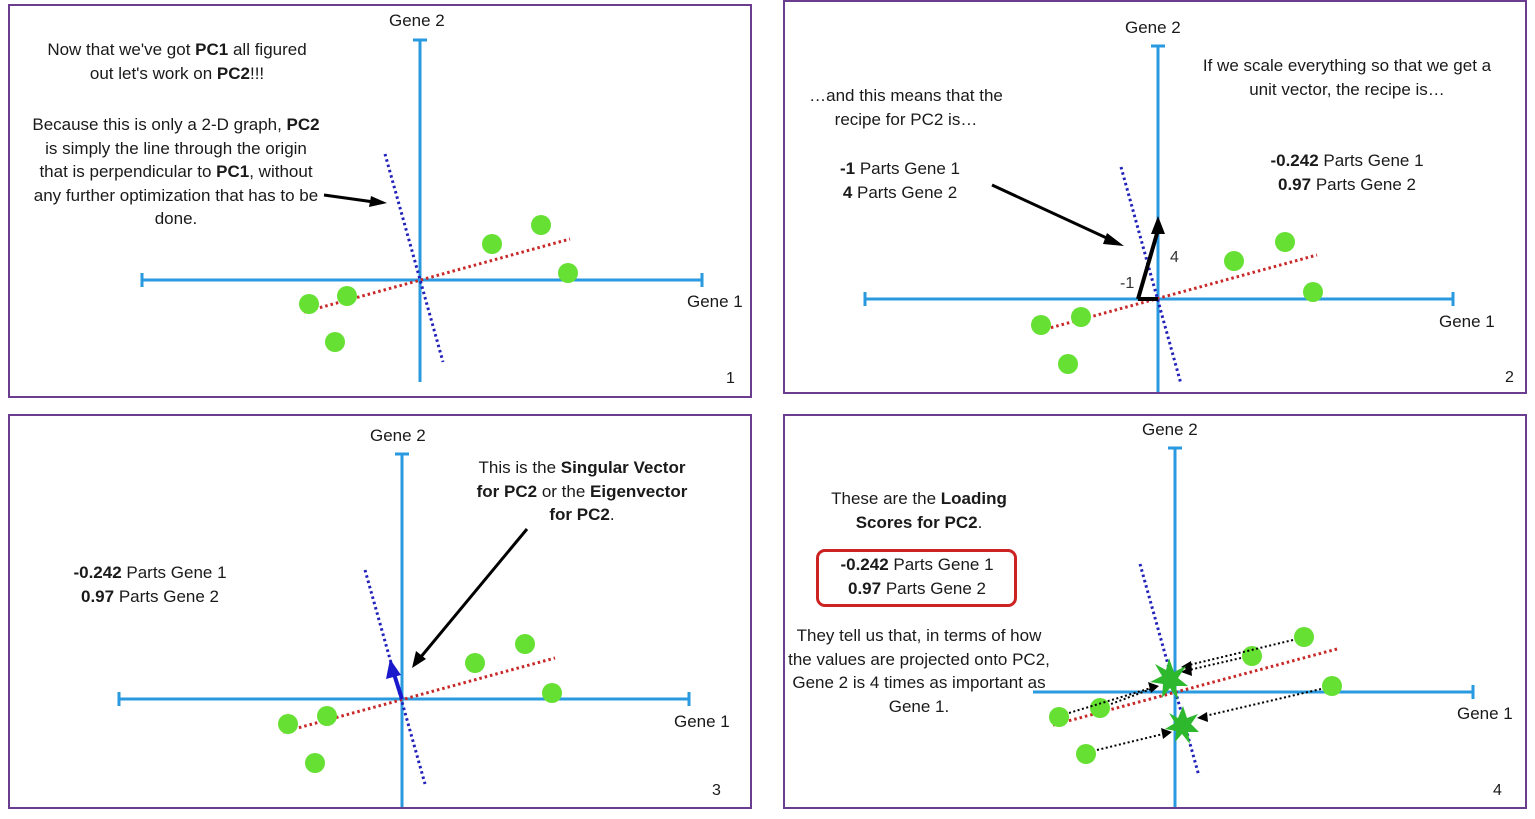 This screenshot has height=819, width=1535. Describe the element at coordinates (414, 258) in the screenshot. I see `pc2-line` at that location.